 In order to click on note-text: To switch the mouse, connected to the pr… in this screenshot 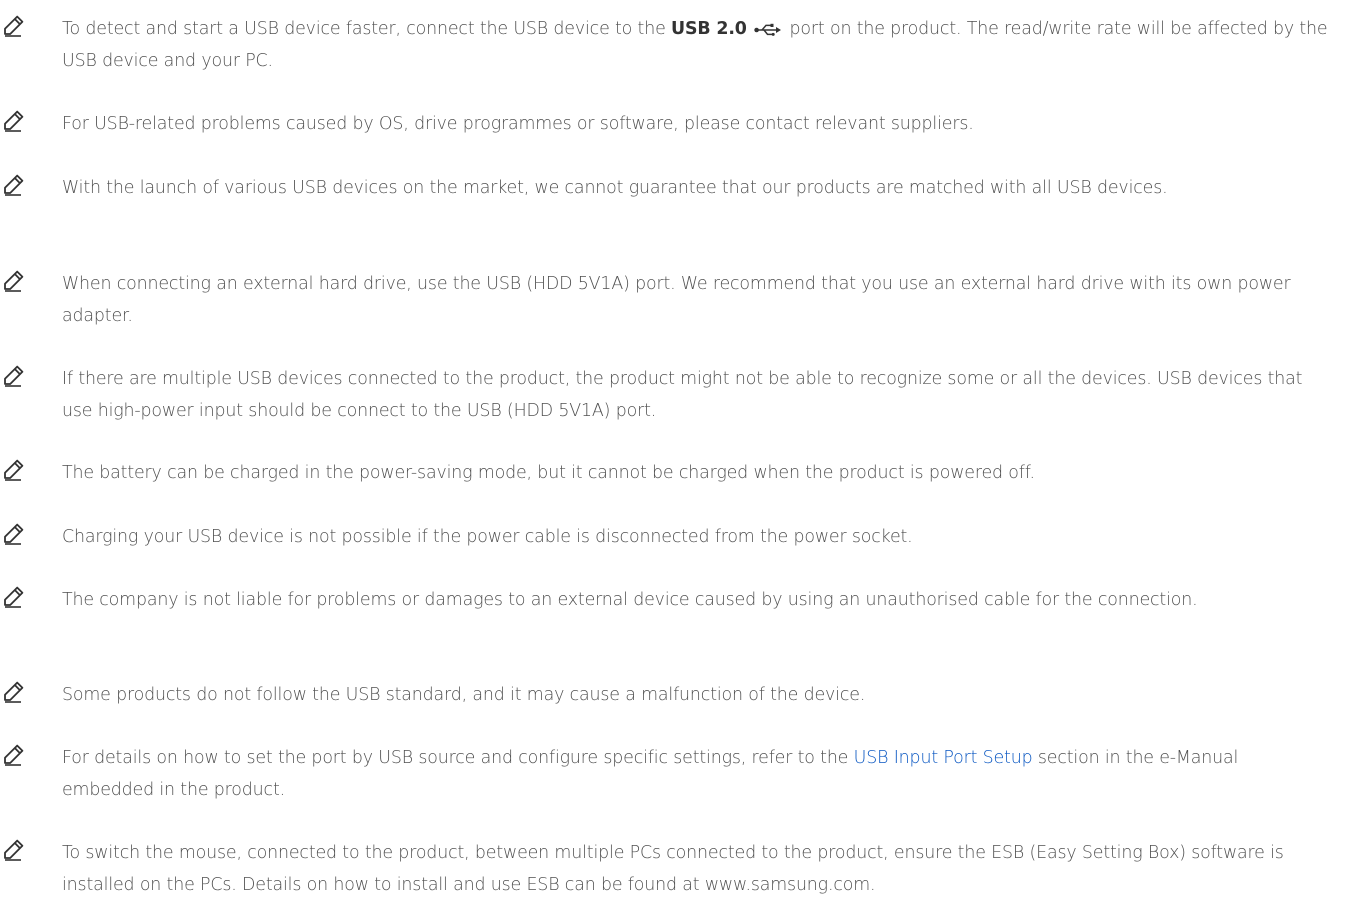, I will do `click(673, 869)`.